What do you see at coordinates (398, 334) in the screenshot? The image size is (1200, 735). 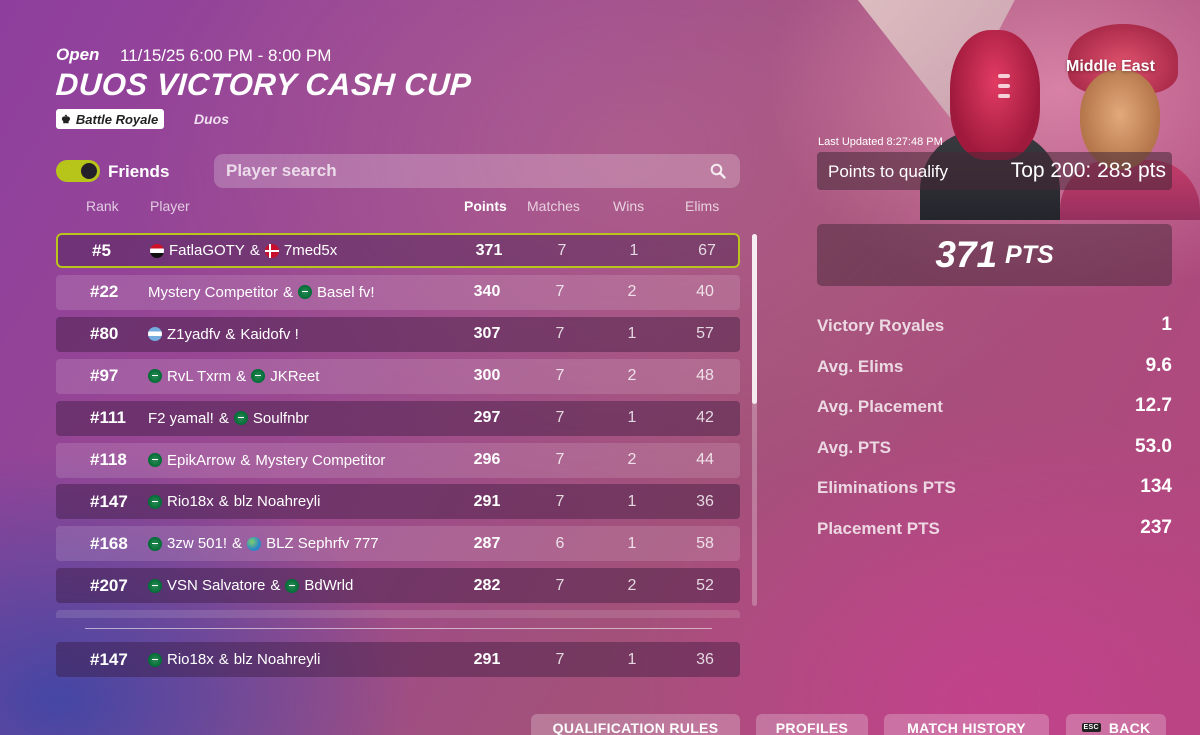 I see `table-row: #80 Z1yadfv & Kaidofv ! 307 7 1 57` at bounding box center [398, 334].